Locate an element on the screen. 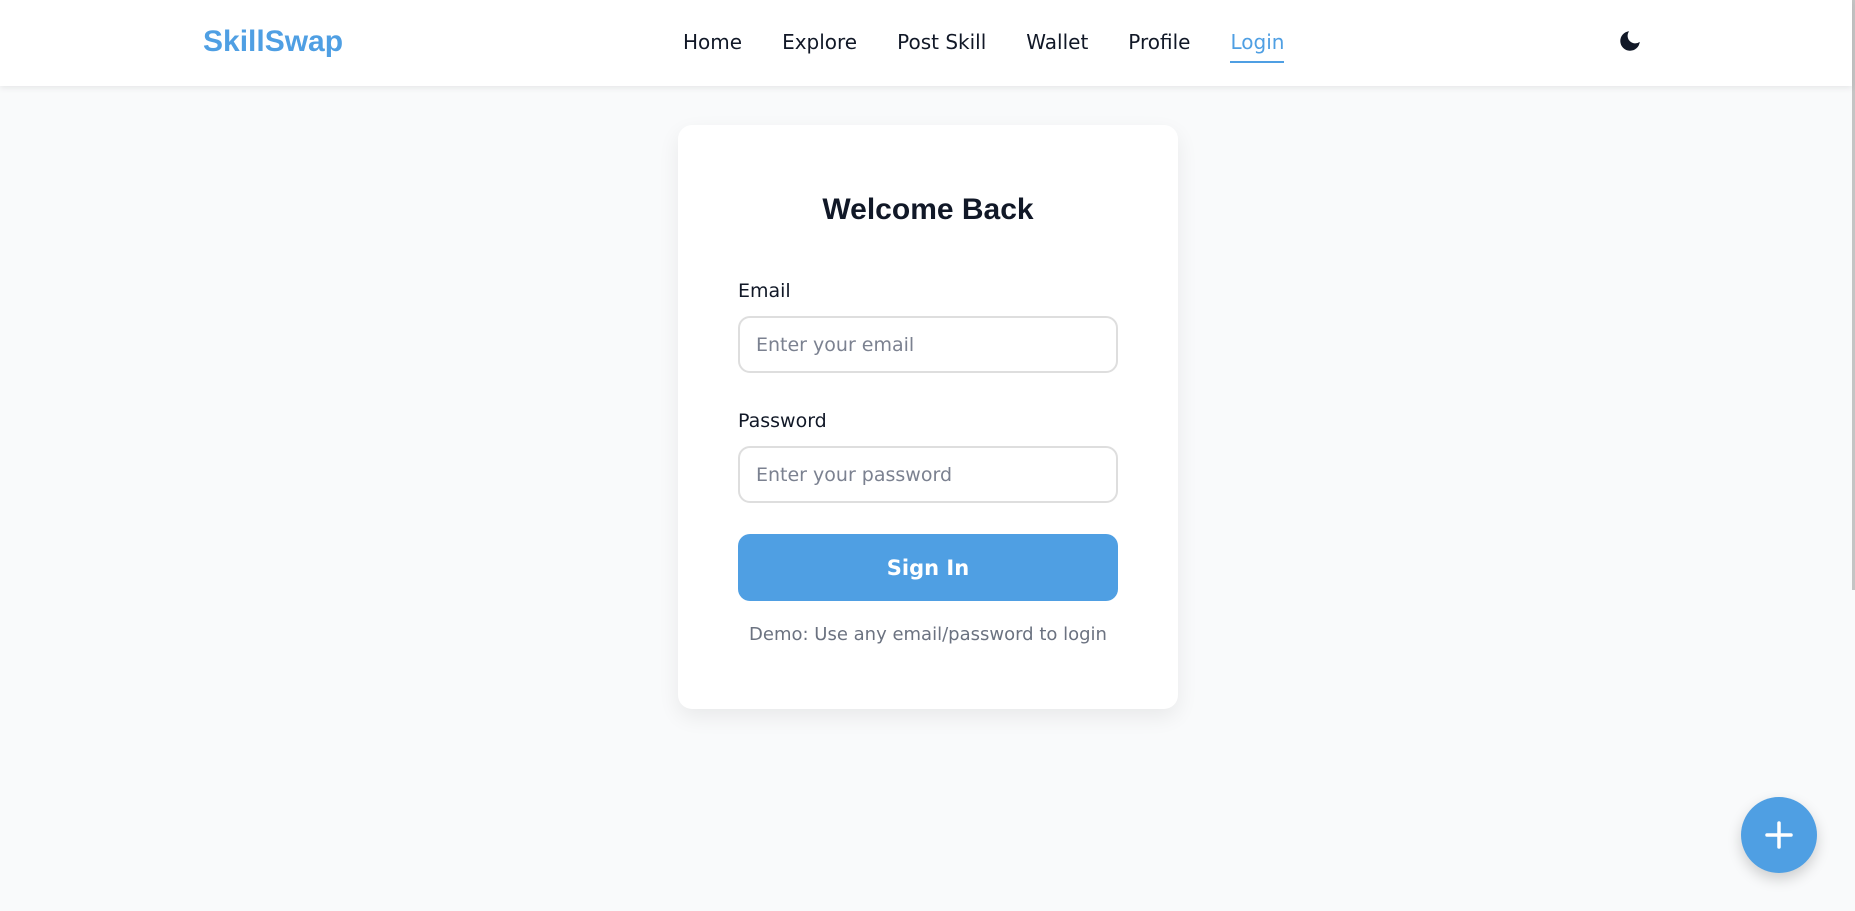 This screenshot has height=911, width=1855. plus-icon is located at coordinates (1779, 835).